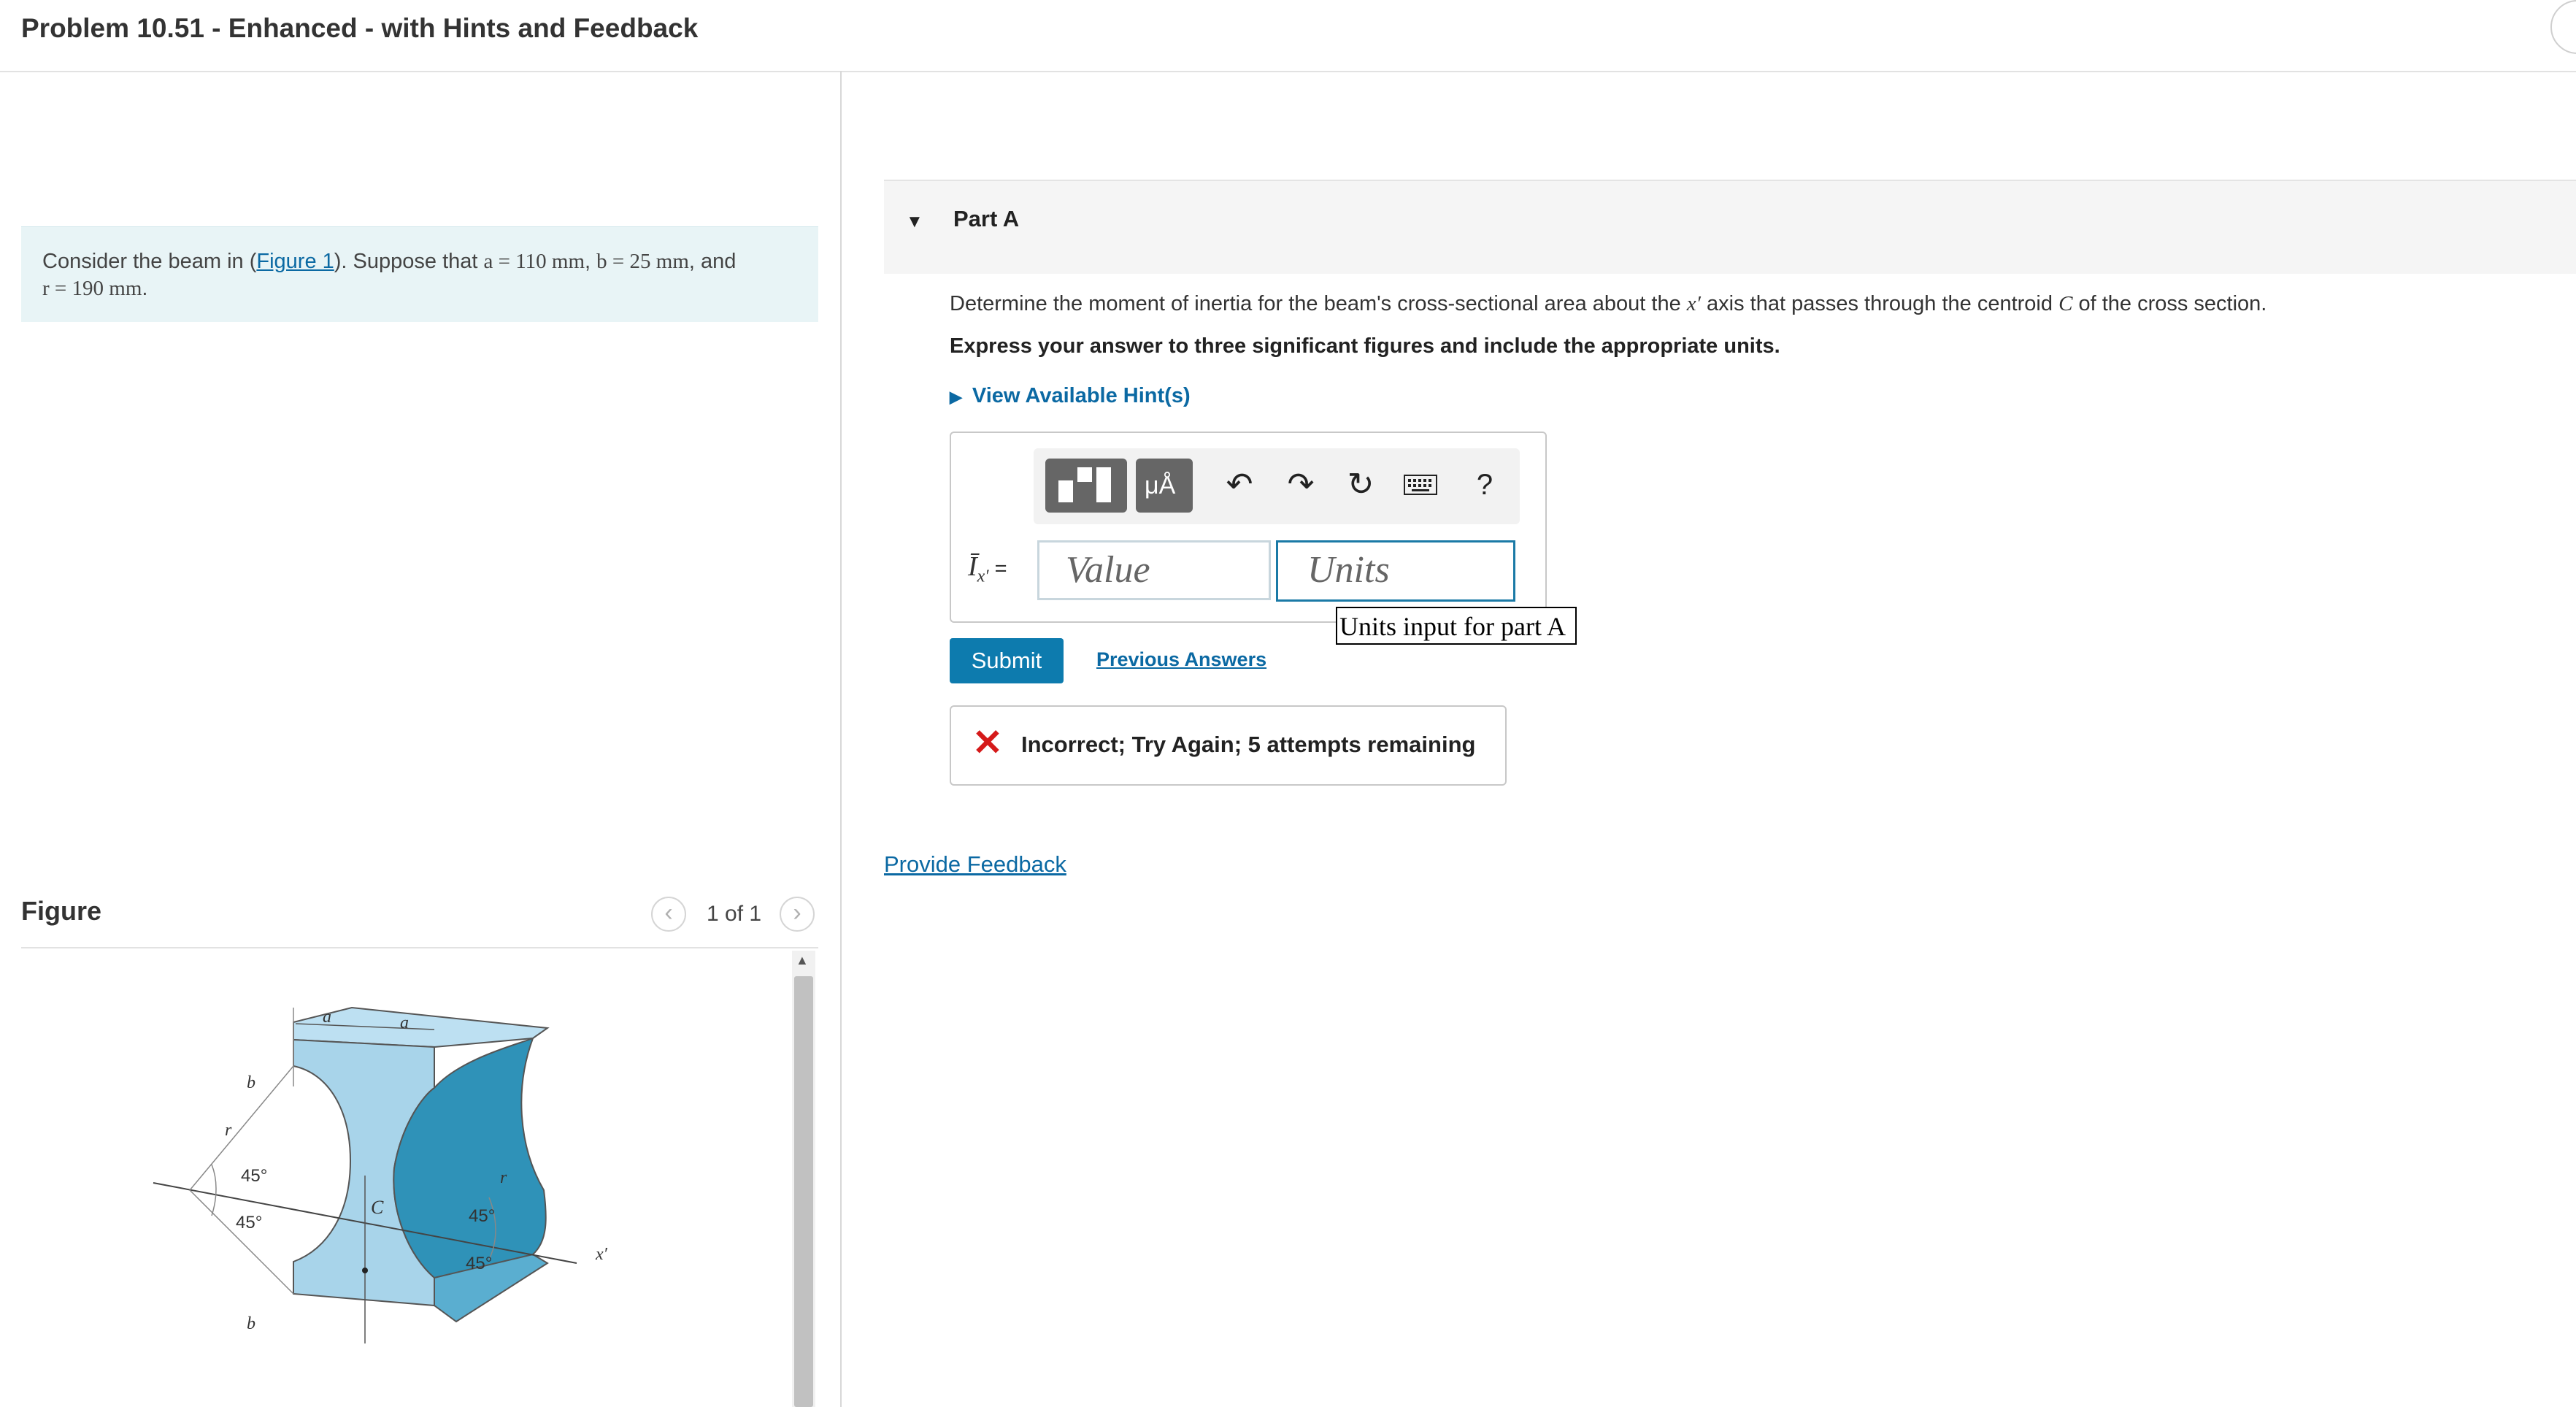 Image resolution: width=2576 pixels, height=1407 pixels. Describe the element at coordinates (419, 948) in the screenshot. I see `figure-separator` at that location.